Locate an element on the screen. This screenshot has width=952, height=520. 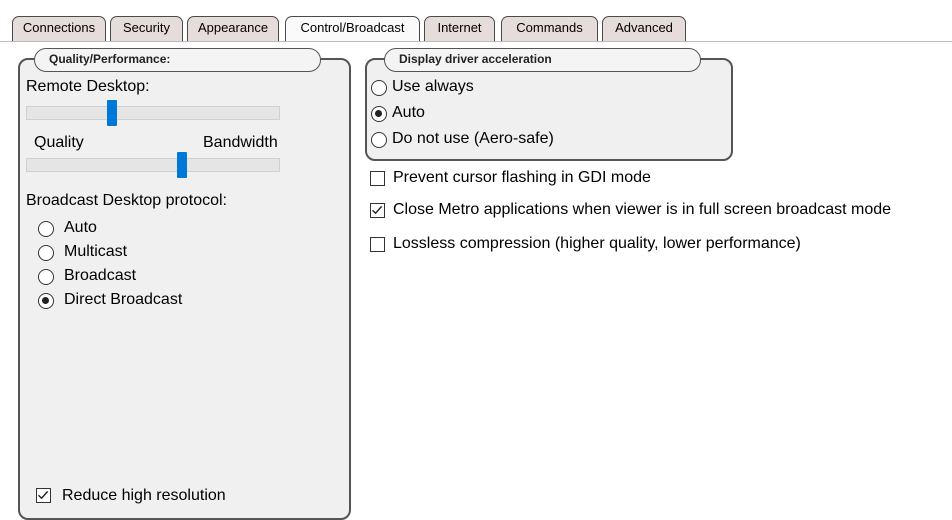
display-driver-title: Display driver acceleration is located at coordinates (542, 60).